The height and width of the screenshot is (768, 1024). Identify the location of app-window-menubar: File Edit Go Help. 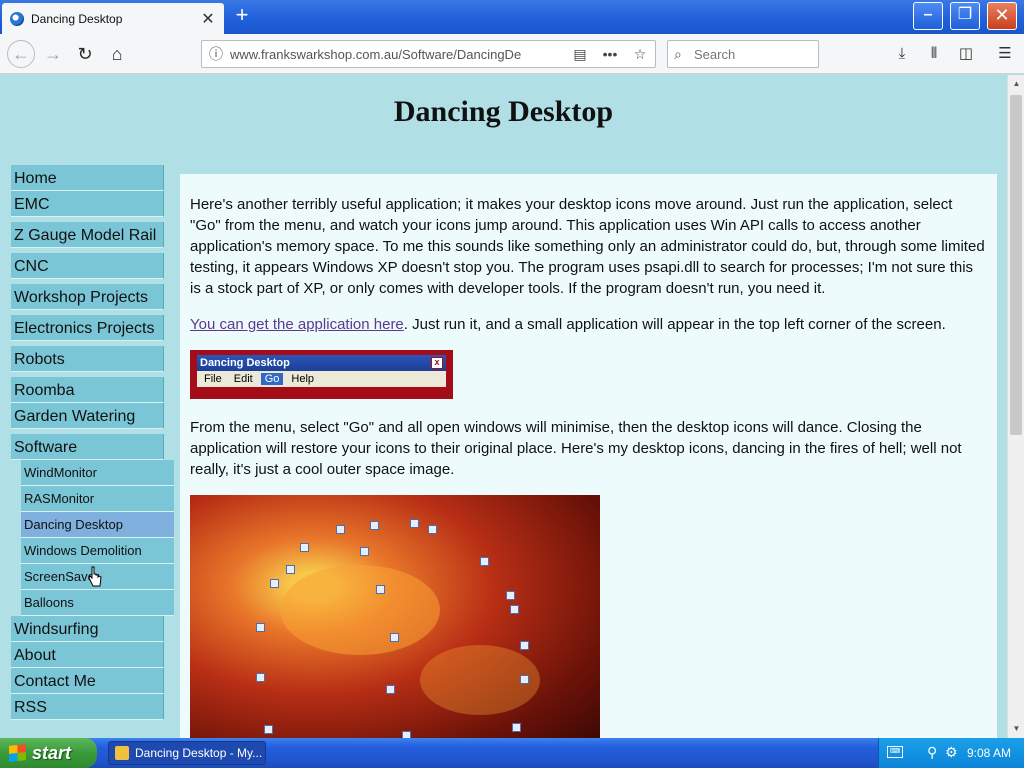
(321, 379).